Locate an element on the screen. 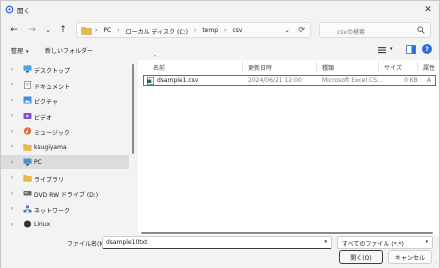  window-title: 開く is located at coordinates (23, 11).